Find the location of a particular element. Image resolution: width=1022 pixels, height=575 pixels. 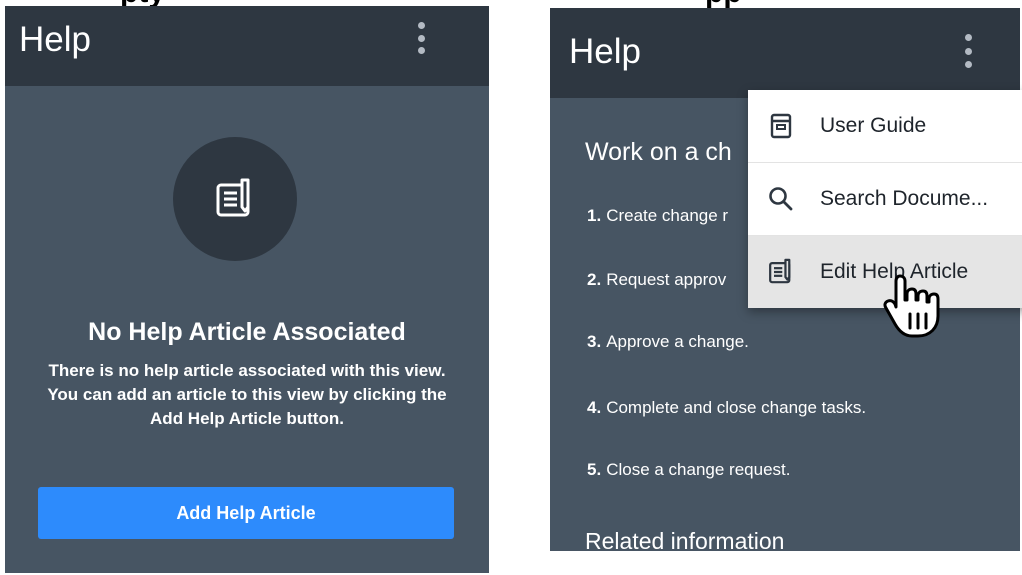

step-number: 2. is located at coordinates (594, 279).